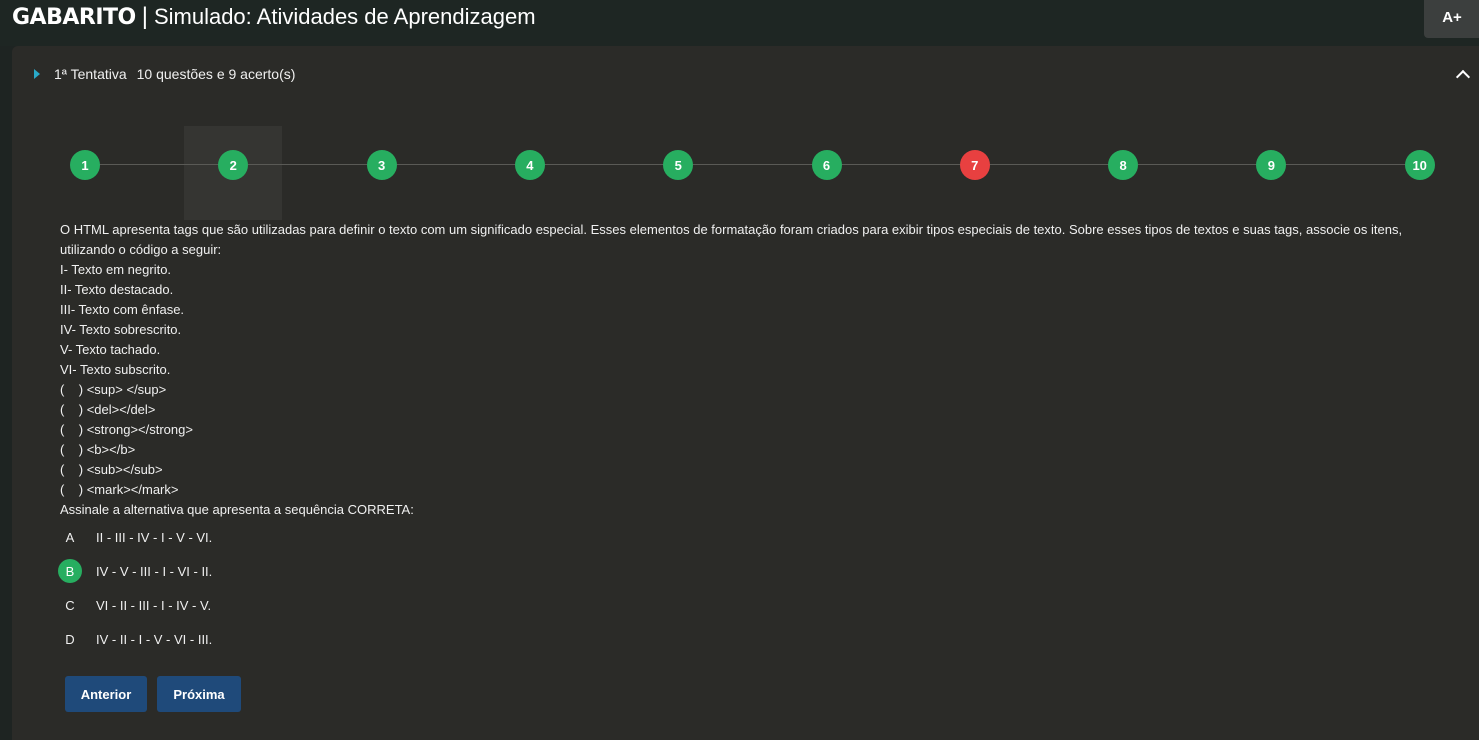 This screenshot has width=1479, height=740. Describe the element at coordinates (117, 289) in the screenshot. I see `question-line: II- Texto destacado.` at that location.